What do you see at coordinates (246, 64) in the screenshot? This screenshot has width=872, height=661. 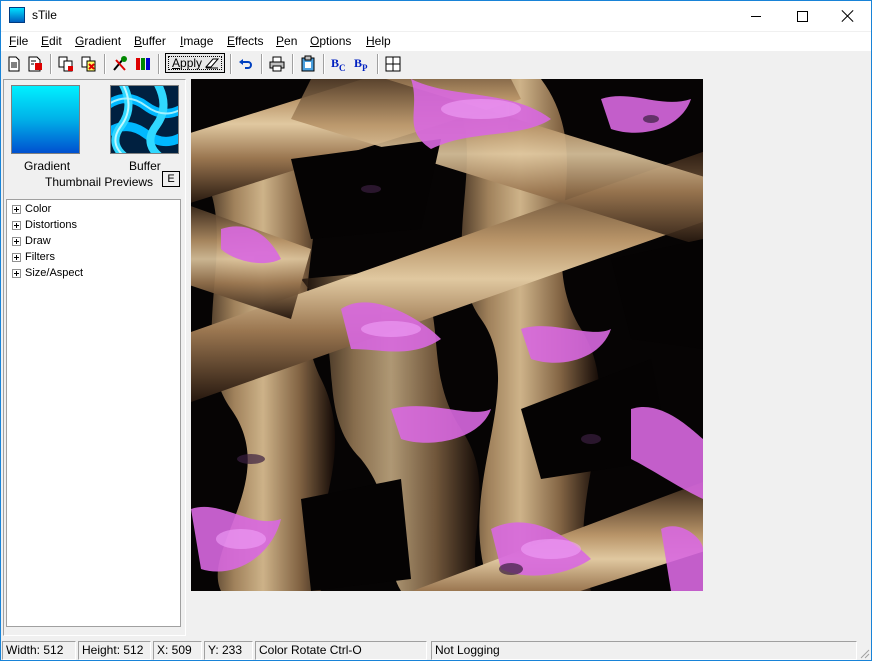 I see `undo-icon` at bounding box center [246, 64].